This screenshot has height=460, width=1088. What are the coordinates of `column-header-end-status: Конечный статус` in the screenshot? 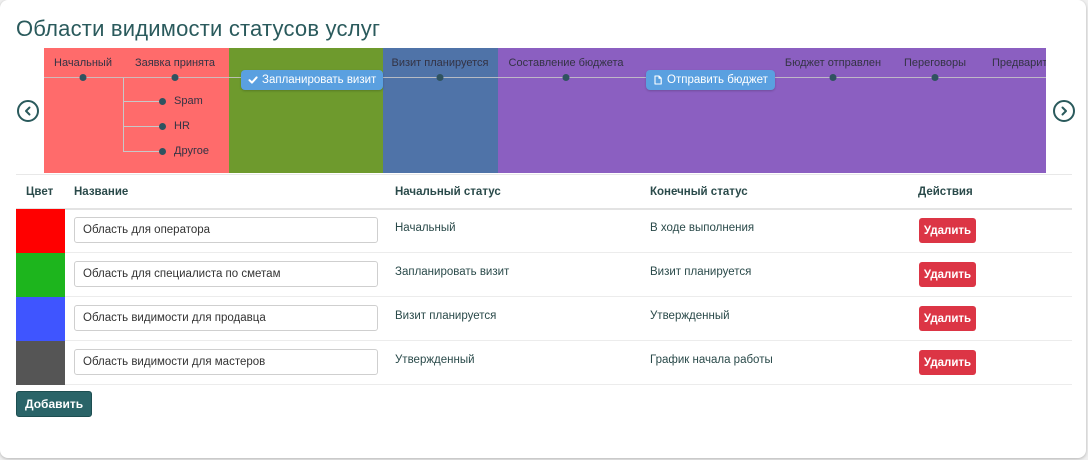 It's located at (699, 192).